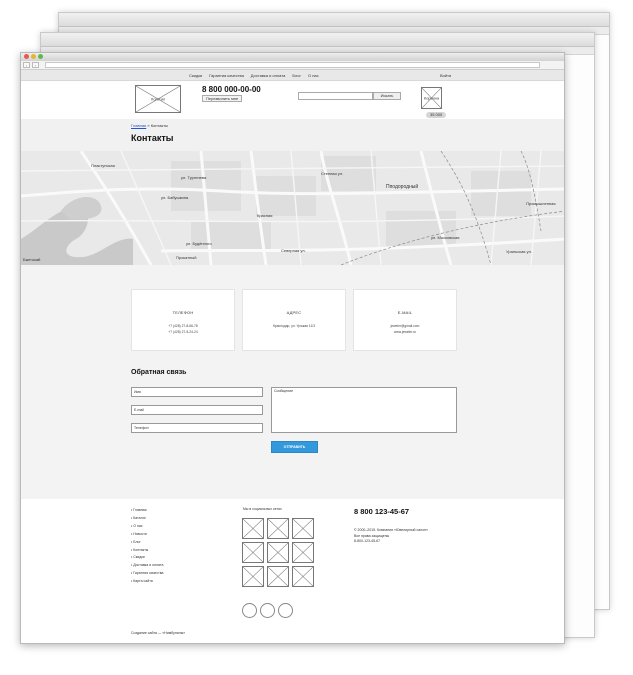  Describe the element at coordinates (231, 89) in the screenshot. I see `header-phone: 8 800 000-00-00` at that location.